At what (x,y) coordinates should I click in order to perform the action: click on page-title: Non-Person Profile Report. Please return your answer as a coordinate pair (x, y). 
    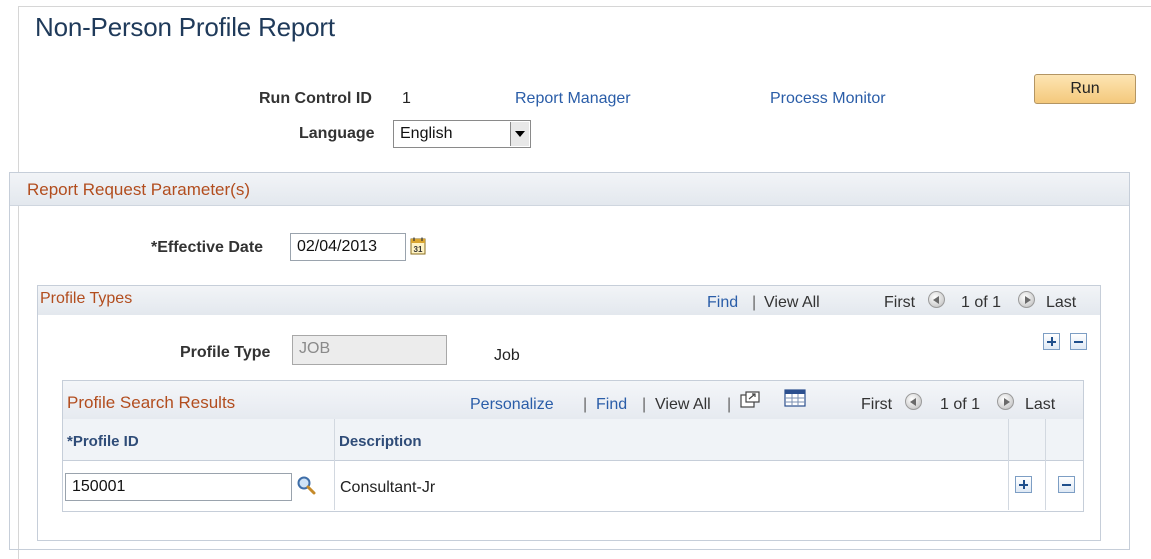
    Looking at the image, I should click on (185, 27).